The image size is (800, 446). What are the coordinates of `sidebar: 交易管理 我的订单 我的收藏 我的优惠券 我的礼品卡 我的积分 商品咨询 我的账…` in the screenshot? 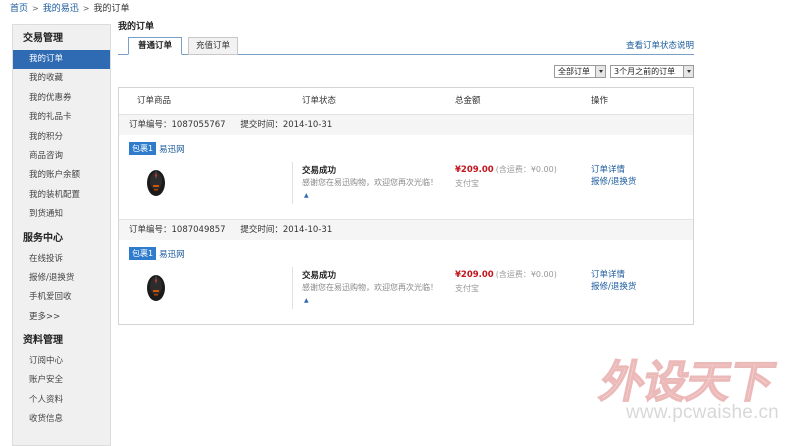 It's located at (61, 235).